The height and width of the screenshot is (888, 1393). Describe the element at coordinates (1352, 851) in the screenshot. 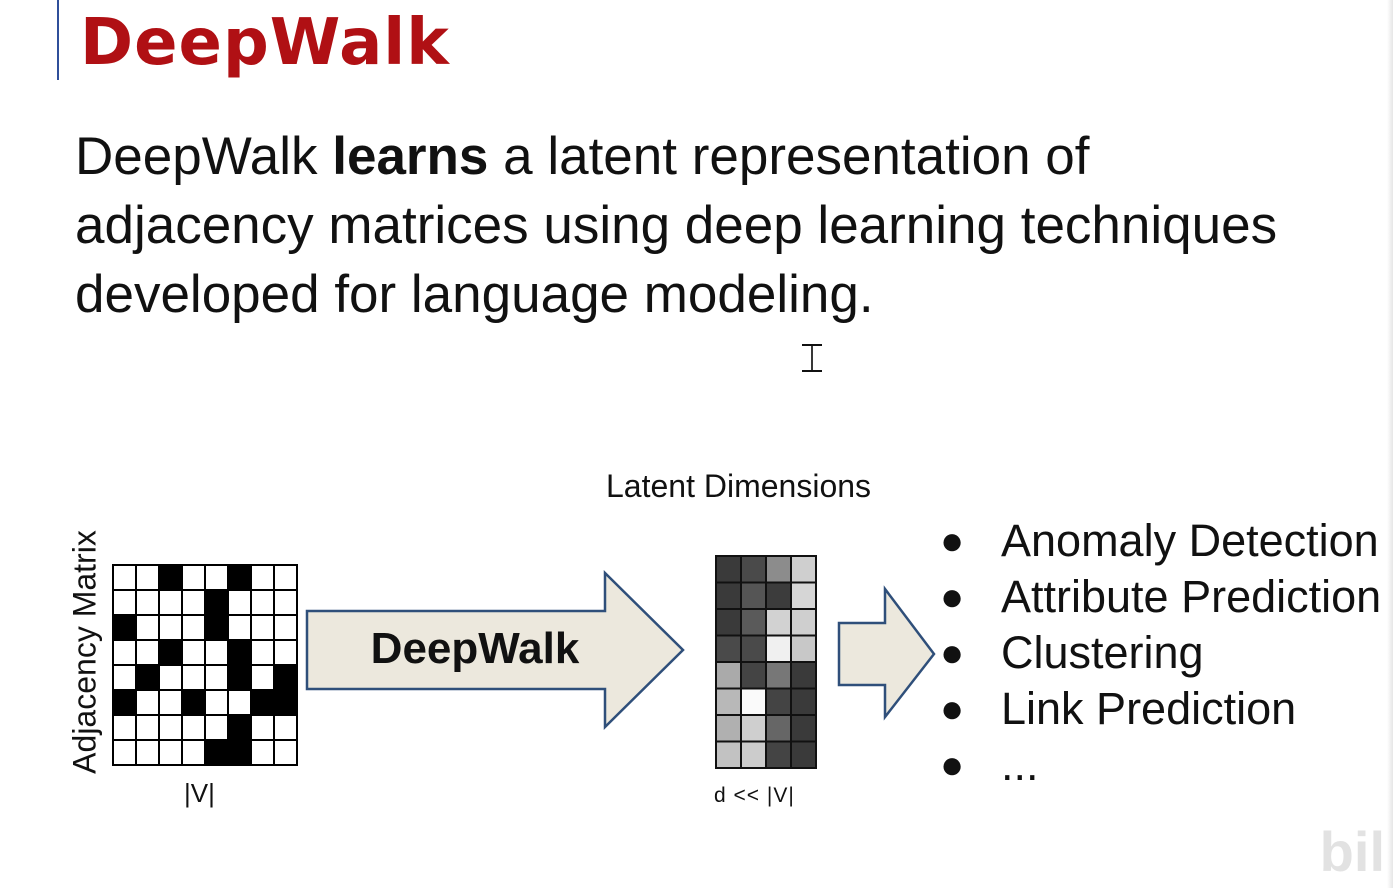

I see `watermark-logo: bil` at that location.